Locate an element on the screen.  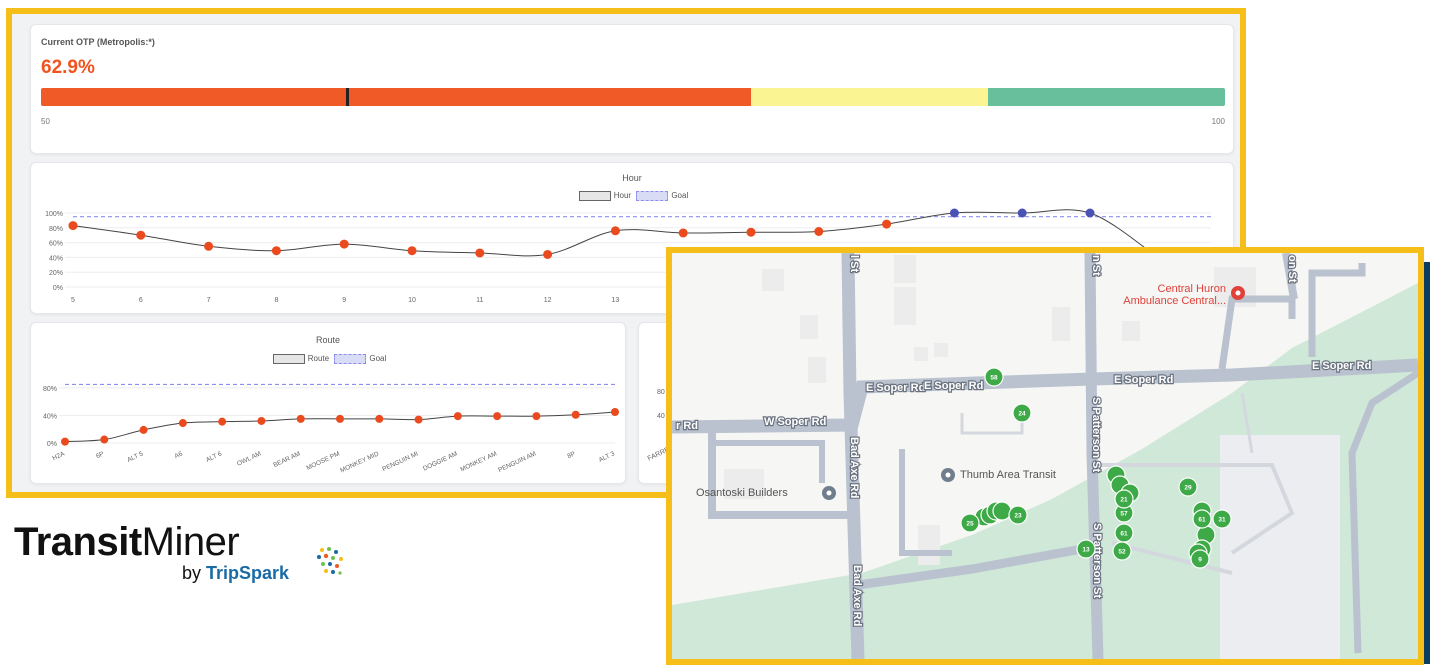
logo-tagline: by TripSpark is located at coordinates (235, 573).